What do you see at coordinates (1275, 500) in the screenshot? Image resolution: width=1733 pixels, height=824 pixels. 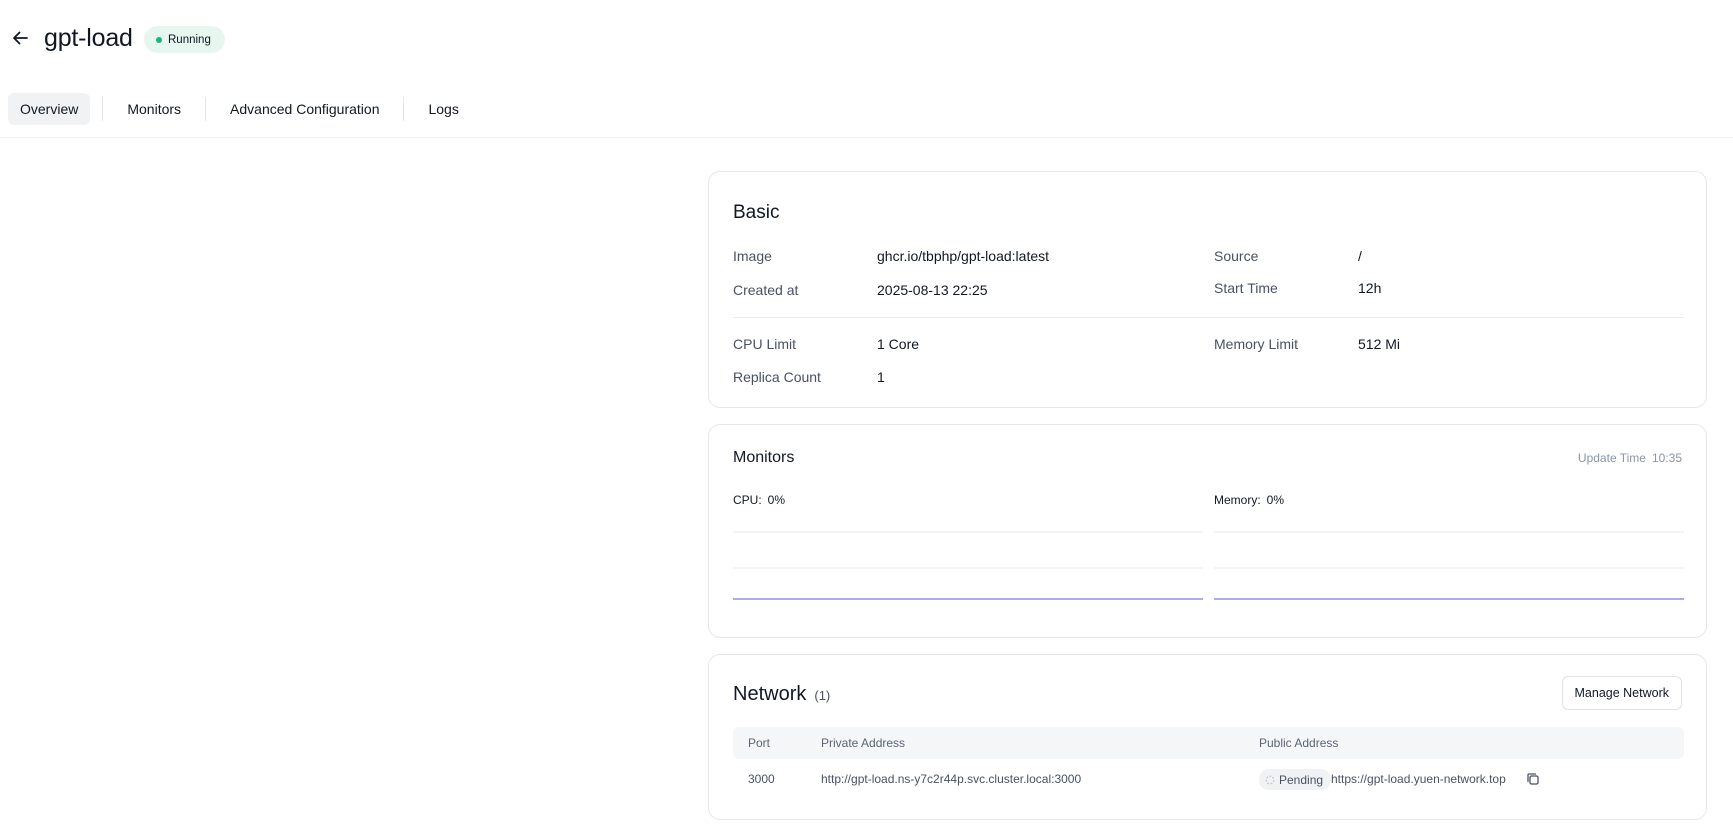 I see `memory-metric-value: 0%` at bounding box center [1275, 500].